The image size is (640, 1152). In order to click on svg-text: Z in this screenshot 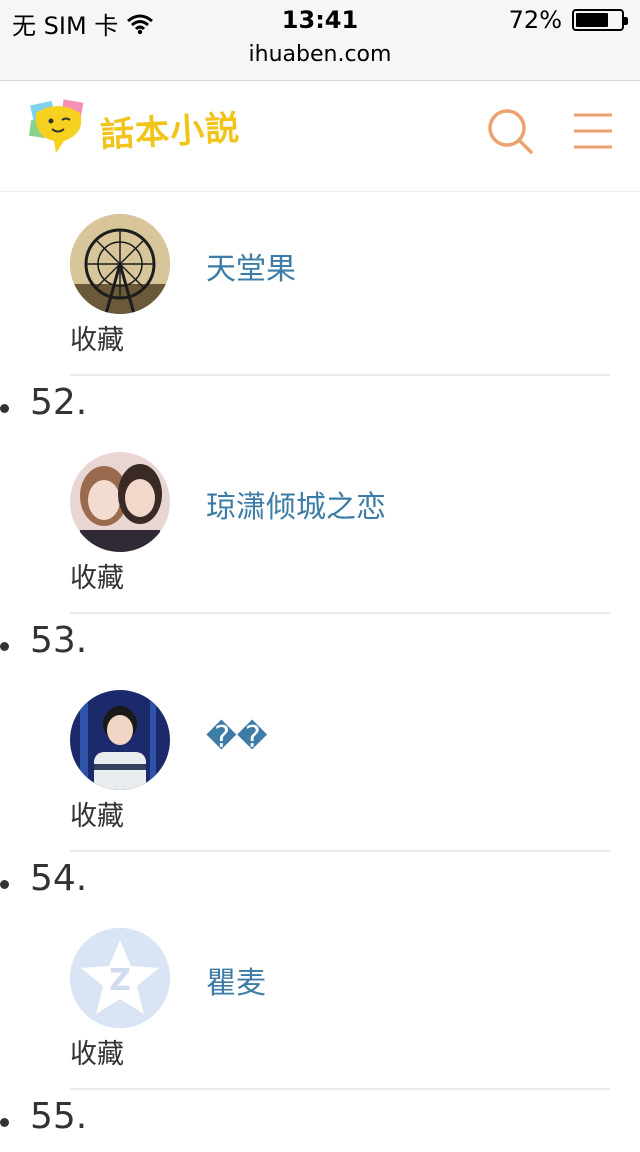, I will do `click(120, 980)`.